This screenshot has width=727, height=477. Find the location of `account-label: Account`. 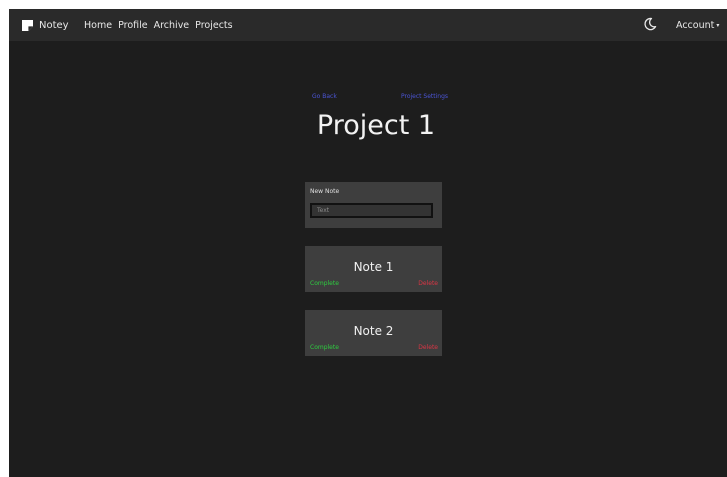

account-label: Account is located at coordinates (695, 25).